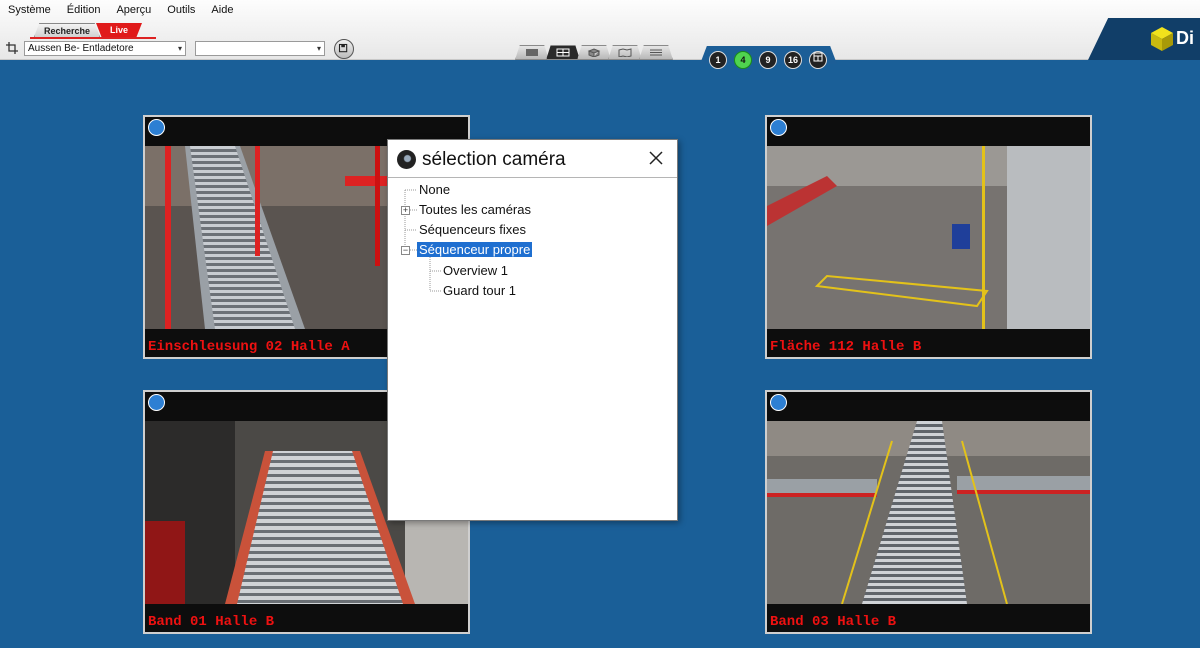  I want to click on list-icon, so click(656, 52).